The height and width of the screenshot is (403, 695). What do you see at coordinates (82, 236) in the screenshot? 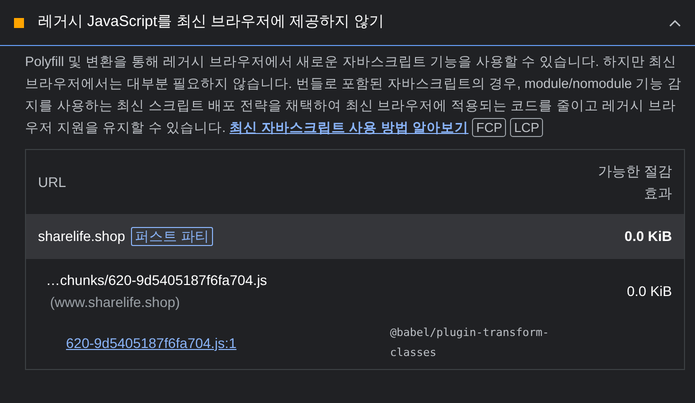
I see `entity-name: sharelife.shop` at bounding box center [82, 236].